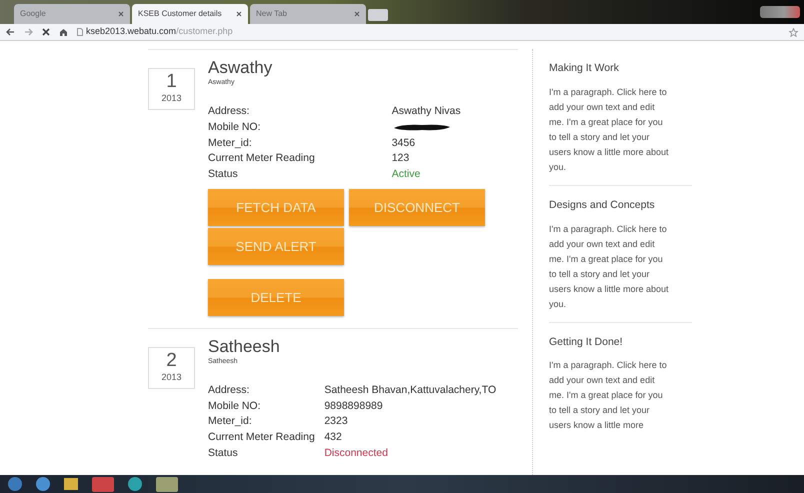 Image resolution: width=804 pixels, height=493 pixels. I want to click on field-value: Disconnected, so click(356, 452).